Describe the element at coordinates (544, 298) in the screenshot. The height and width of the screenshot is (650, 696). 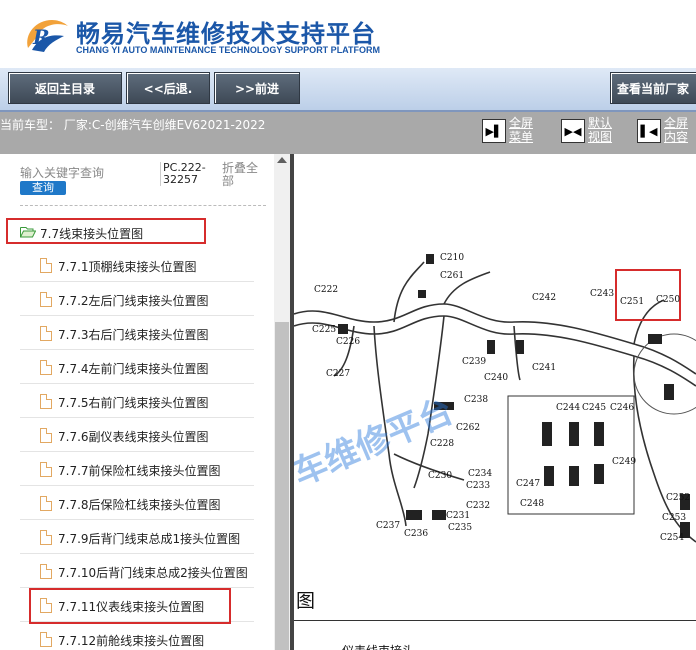
I see `connector-label: C242` at that location.